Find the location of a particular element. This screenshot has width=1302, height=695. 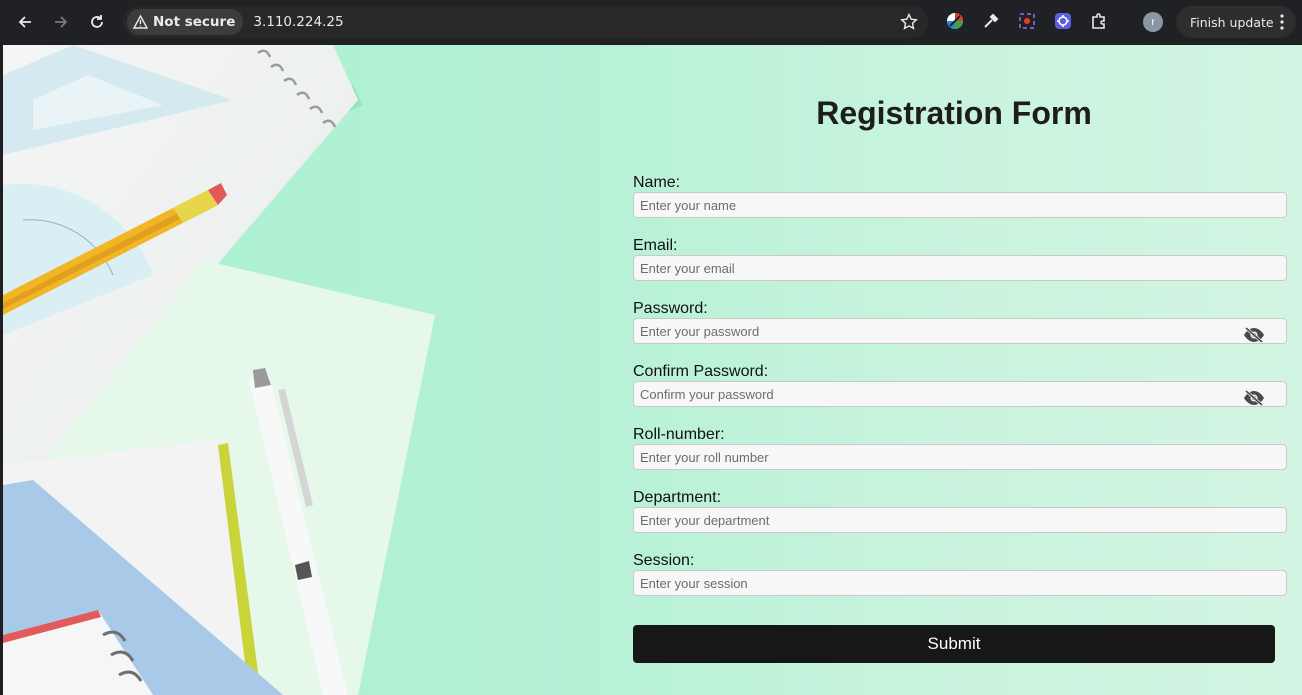

gear-badge-icon is located at coordinates (1063, 21).